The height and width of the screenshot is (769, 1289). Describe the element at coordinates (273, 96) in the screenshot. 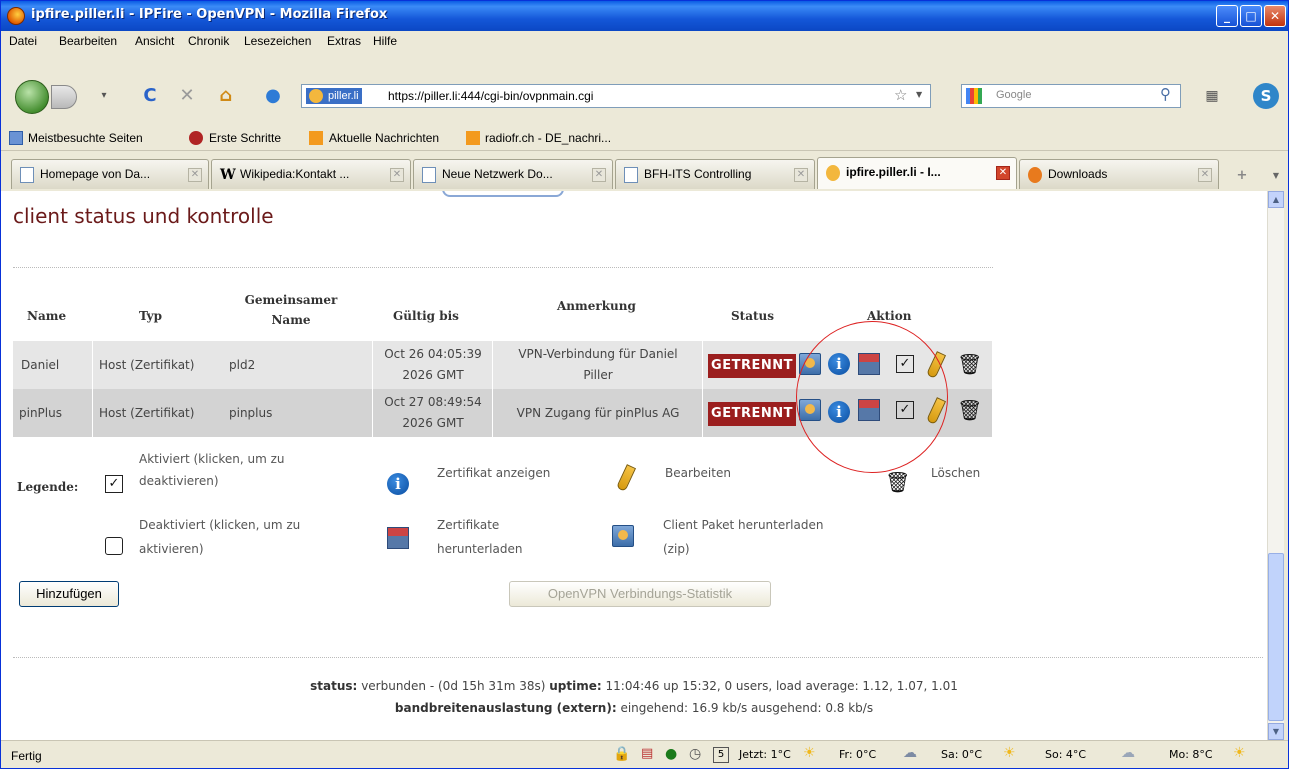

I see `addon-icon: ●` at that location.